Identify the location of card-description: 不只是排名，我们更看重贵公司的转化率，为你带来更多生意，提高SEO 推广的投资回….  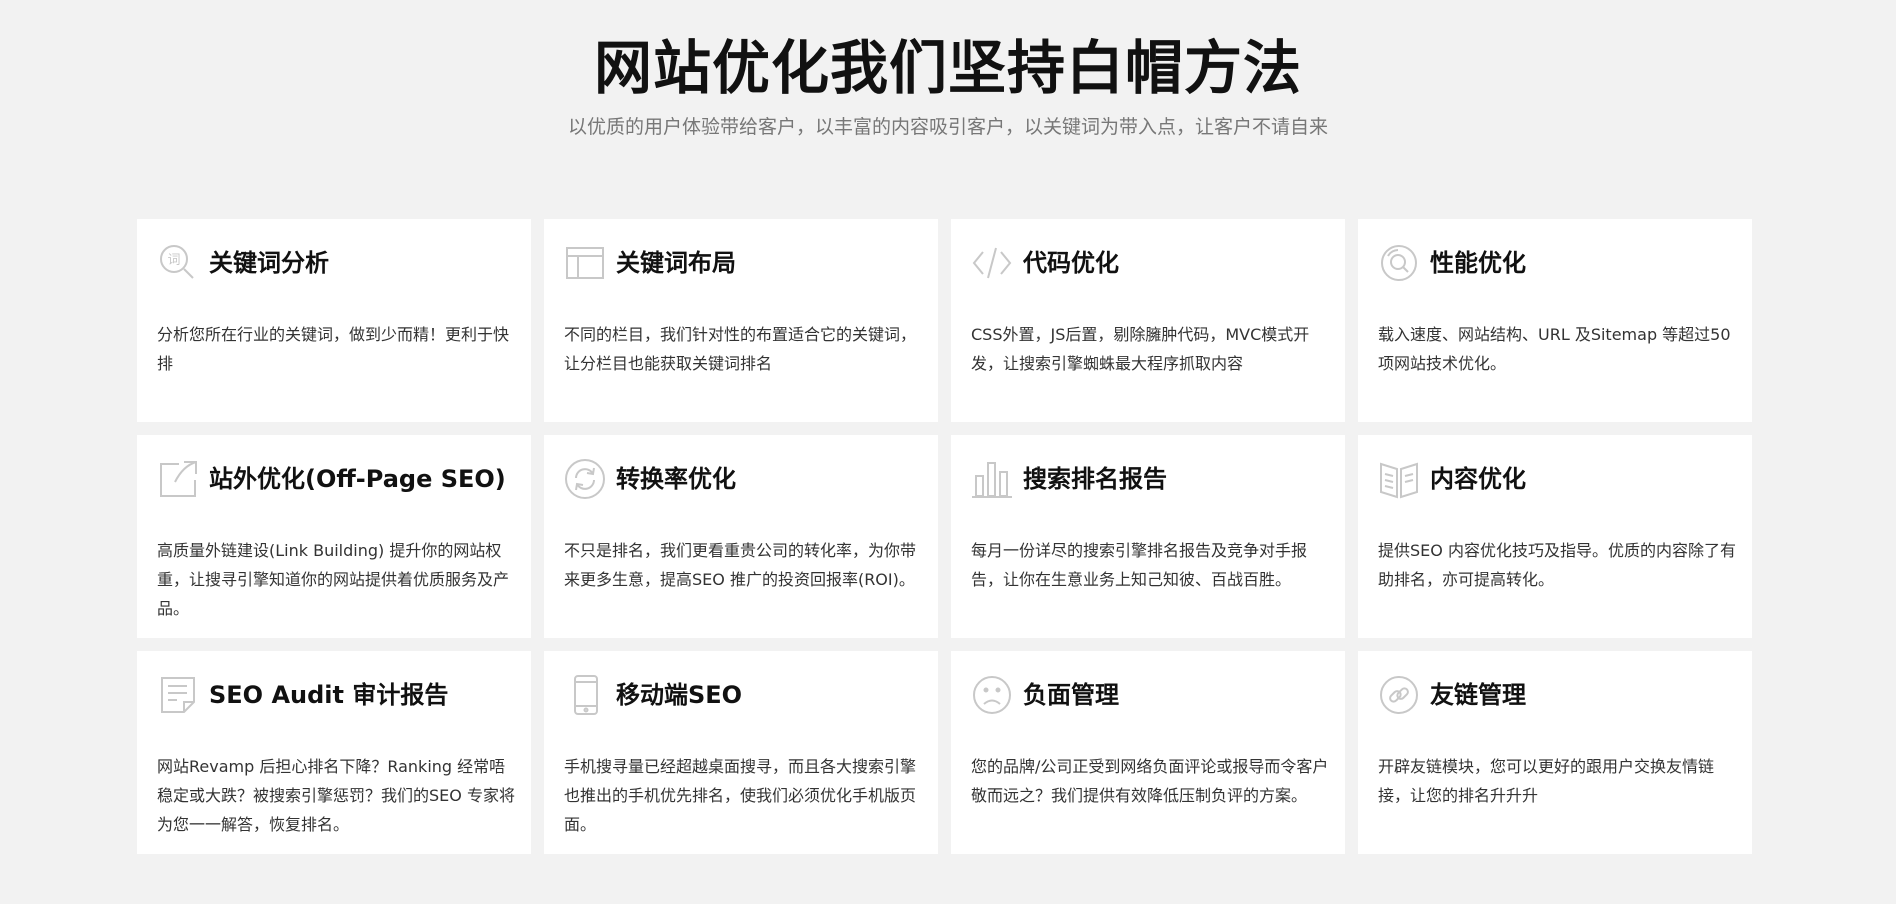
(740, 565).